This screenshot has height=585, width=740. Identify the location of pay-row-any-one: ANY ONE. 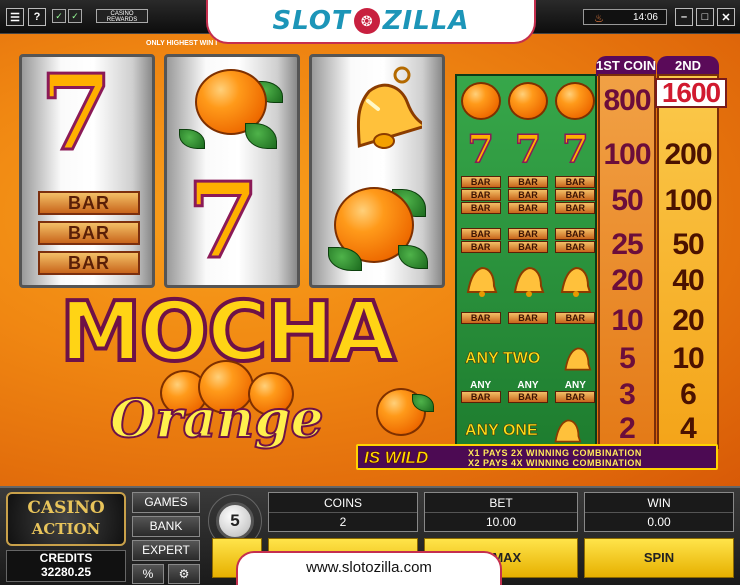
(528, 431).